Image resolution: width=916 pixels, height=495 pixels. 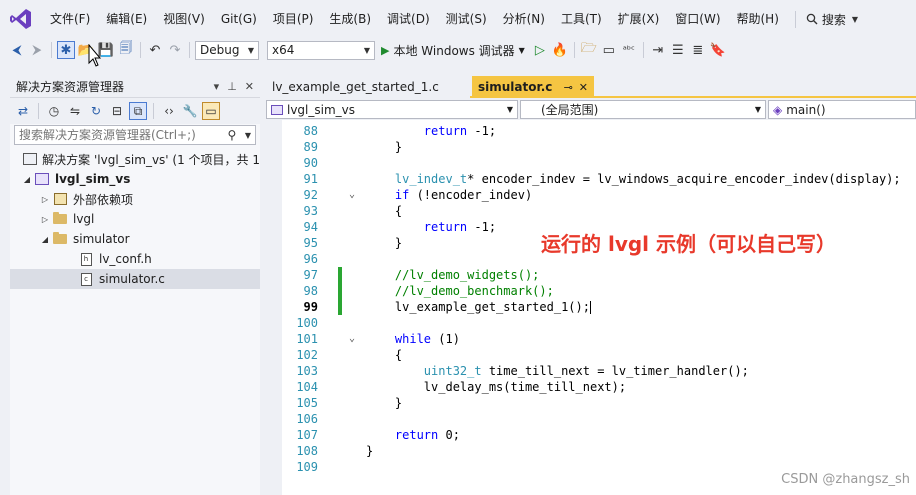 I want to click on start-debugging-button: ▶ 本地 Windows 调试器 ▼, so click(x=453, y=50).